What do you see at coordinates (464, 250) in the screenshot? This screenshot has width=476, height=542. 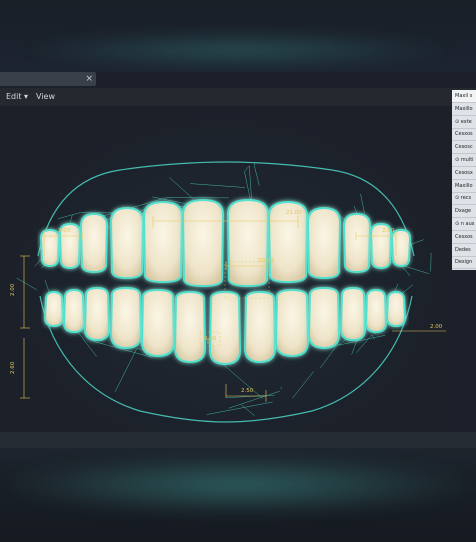 I see `panel-row: Dedes` at bounding box center [464, 250].